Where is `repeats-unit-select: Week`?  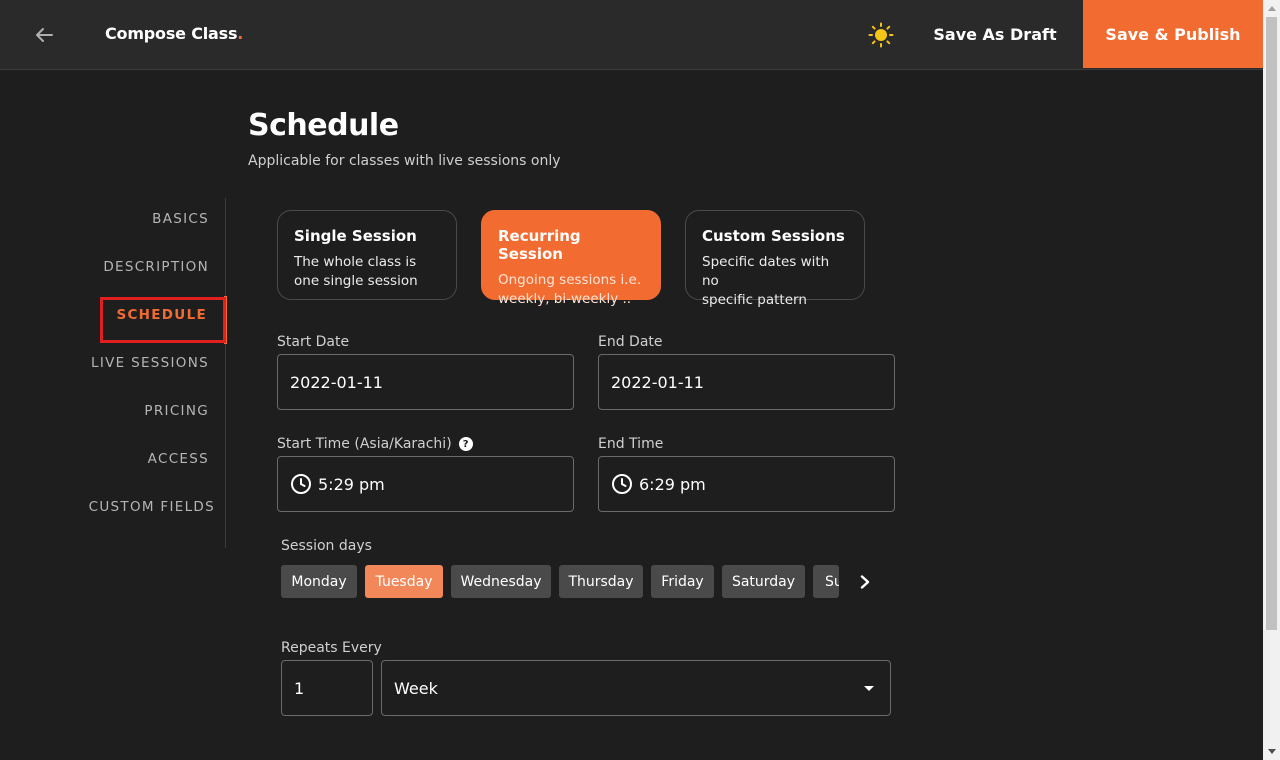
repeats-unit-select: Week is located at coordinates (636, 688).